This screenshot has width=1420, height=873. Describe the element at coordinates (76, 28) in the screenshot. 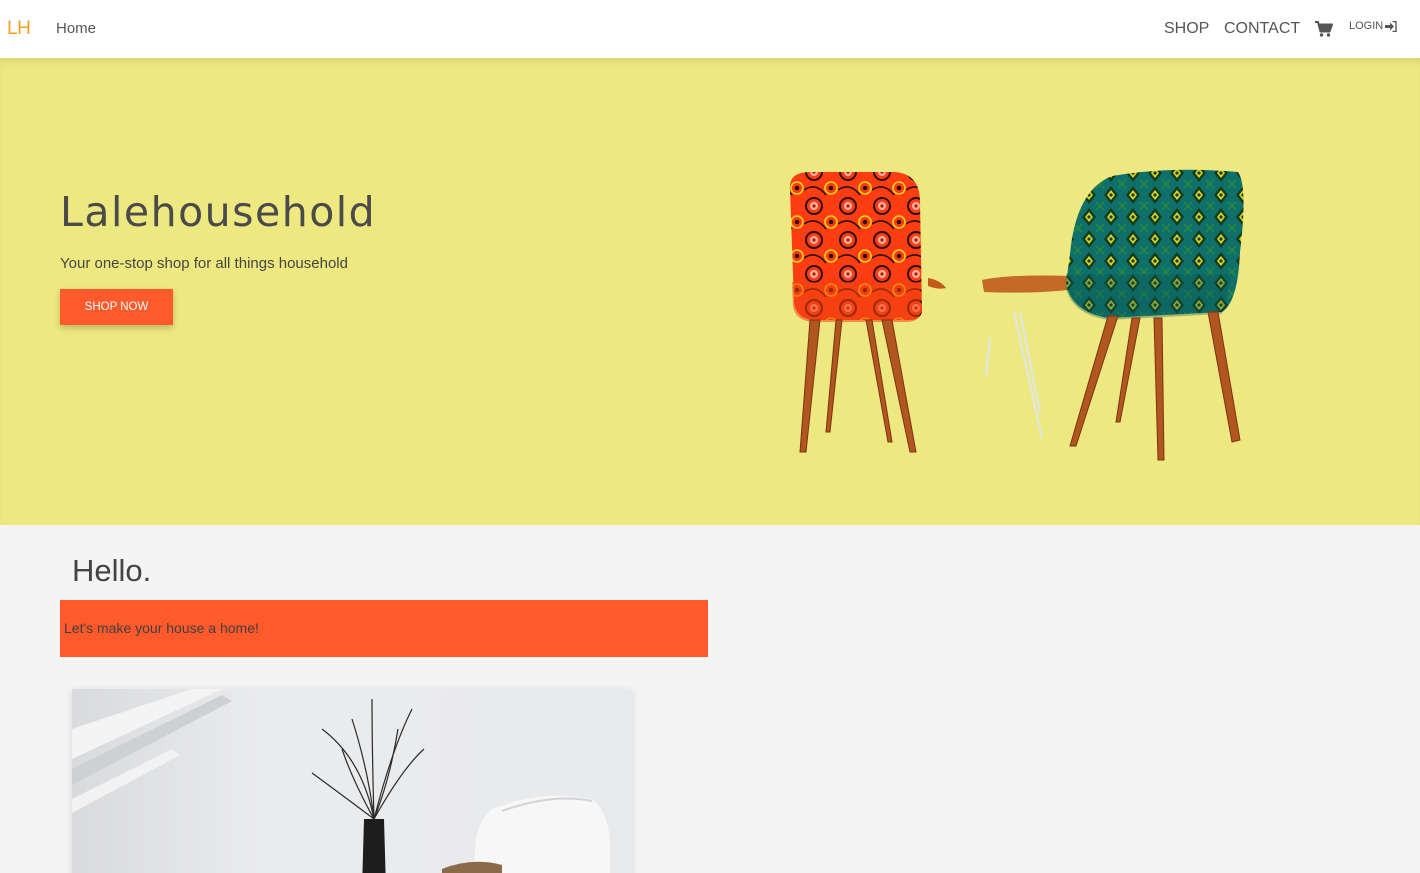

I see `nav-link-home: Home` at that location.